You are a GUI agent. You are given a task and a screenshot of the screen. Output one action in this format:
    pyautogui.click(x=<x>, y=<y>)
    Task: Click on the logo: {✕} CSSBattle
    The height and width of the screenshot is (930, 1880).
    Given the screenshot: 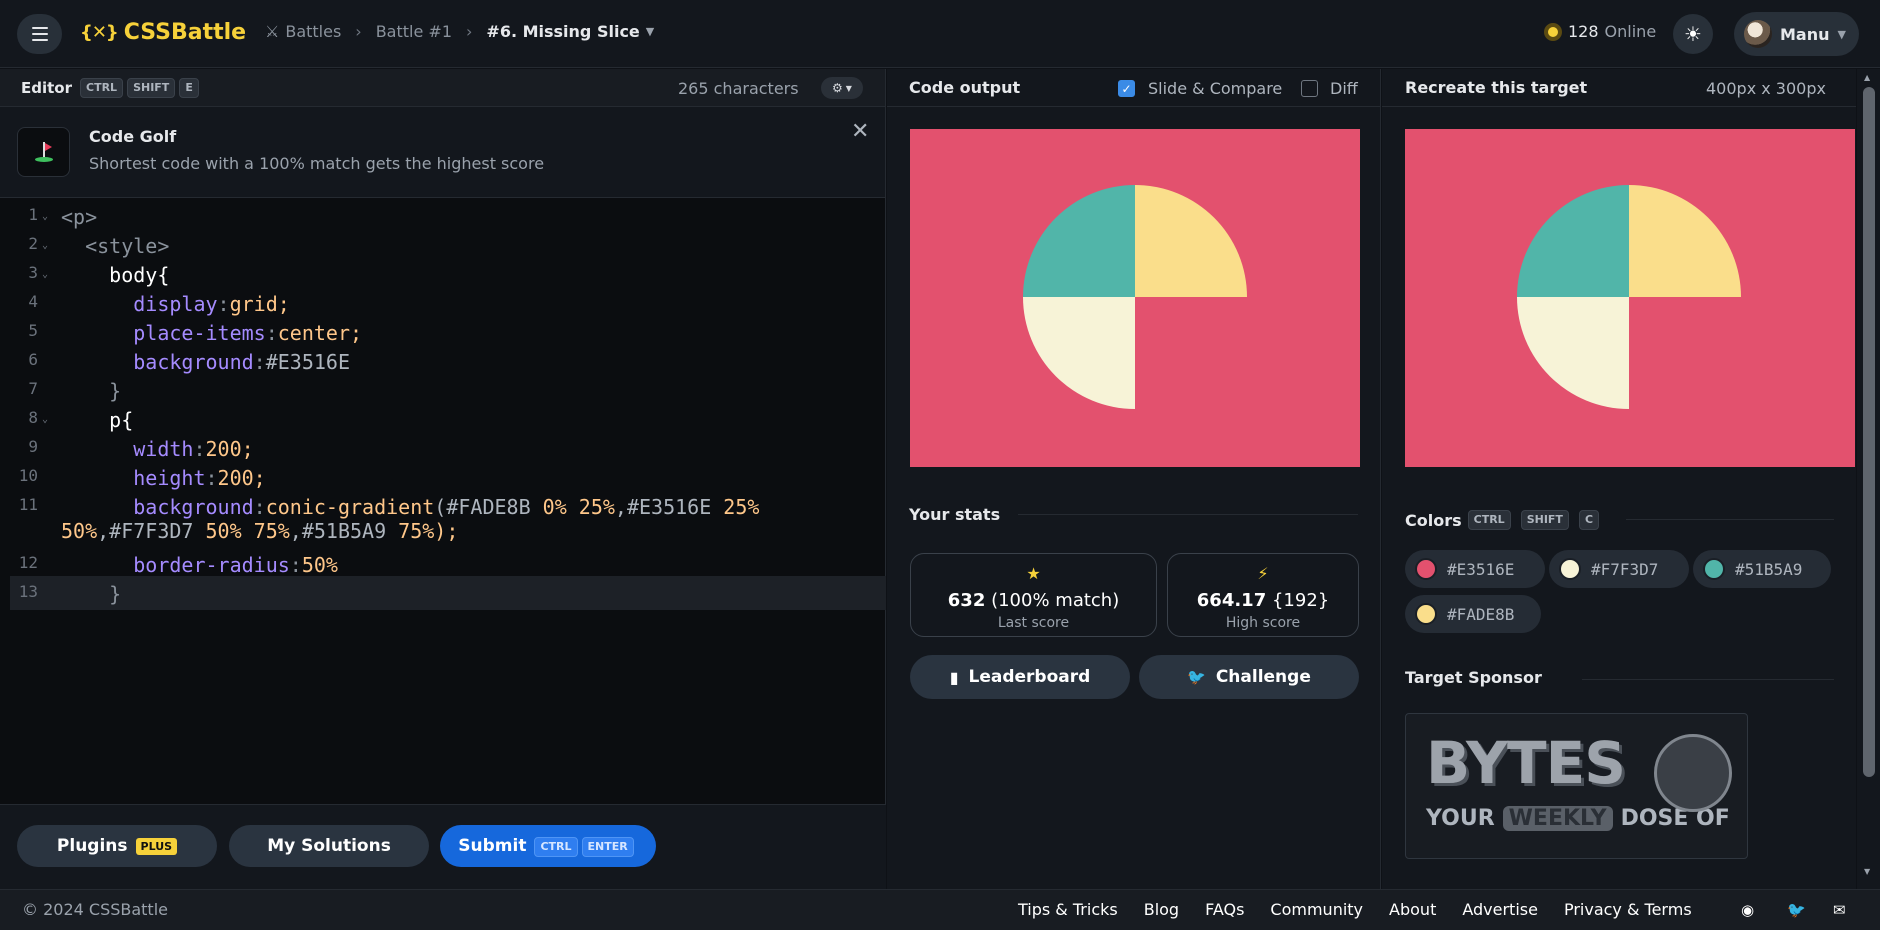 What is the action you would take?
    pyautogui.click(x=163, y=32)
    